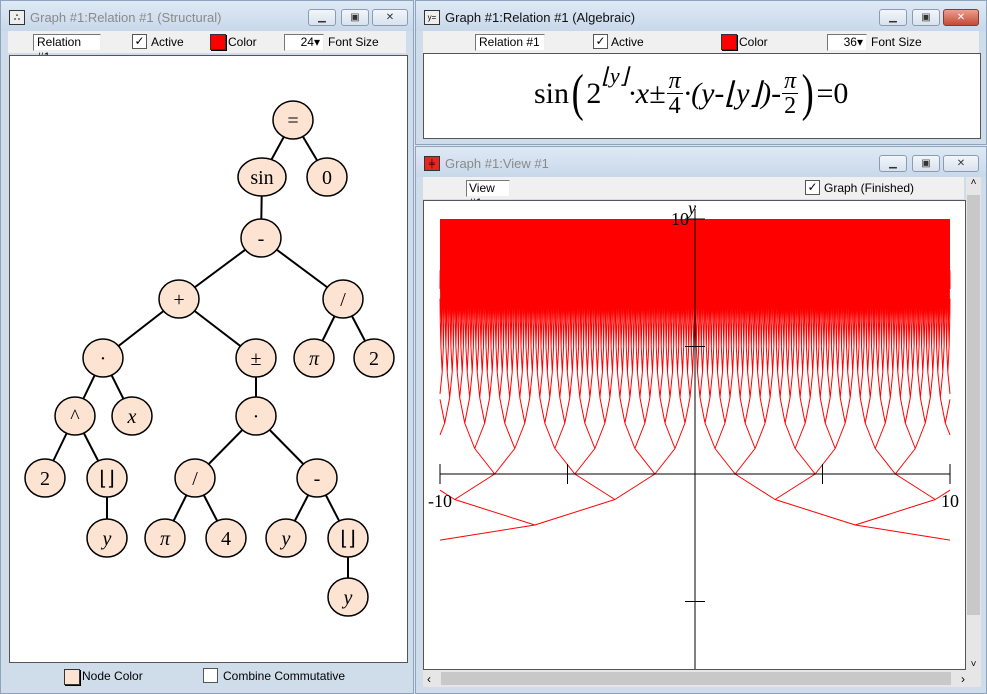 The image size is (987, 694). I want to click on formula-function: sin, so click(552, 93).